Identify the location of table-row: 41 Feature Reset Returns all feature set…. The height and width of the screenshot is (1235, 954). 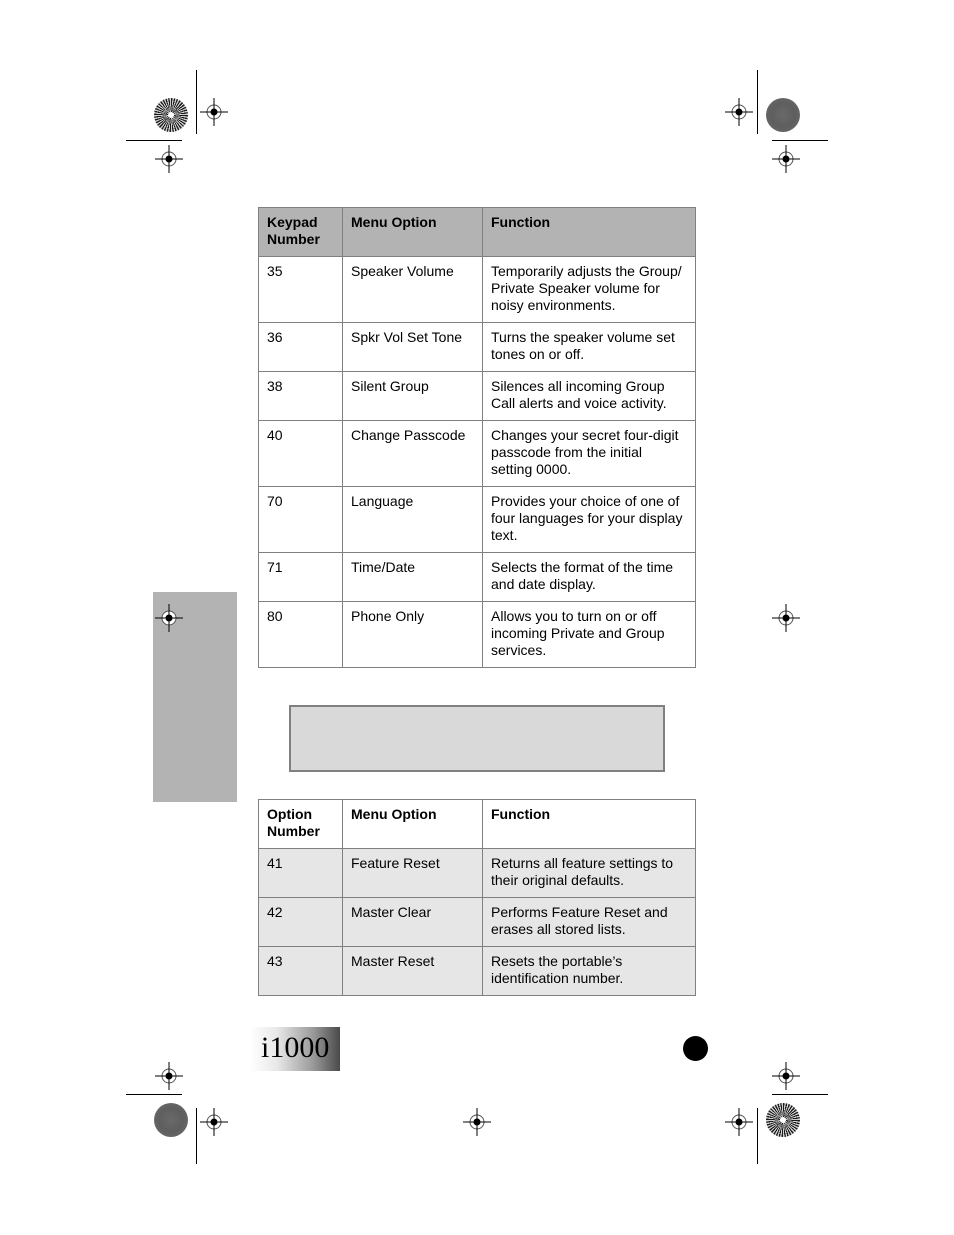
(477, 873).